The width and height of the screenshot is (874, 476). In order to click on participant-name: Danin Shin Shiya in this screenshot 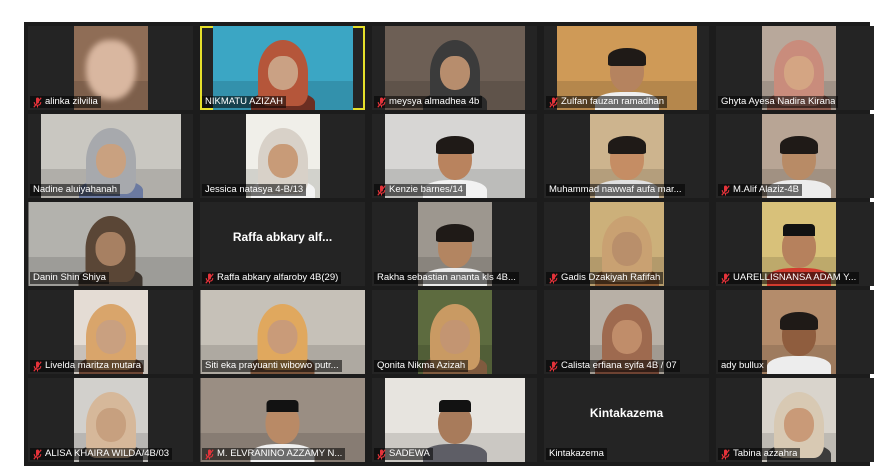, I will do `click(69, 277)`.